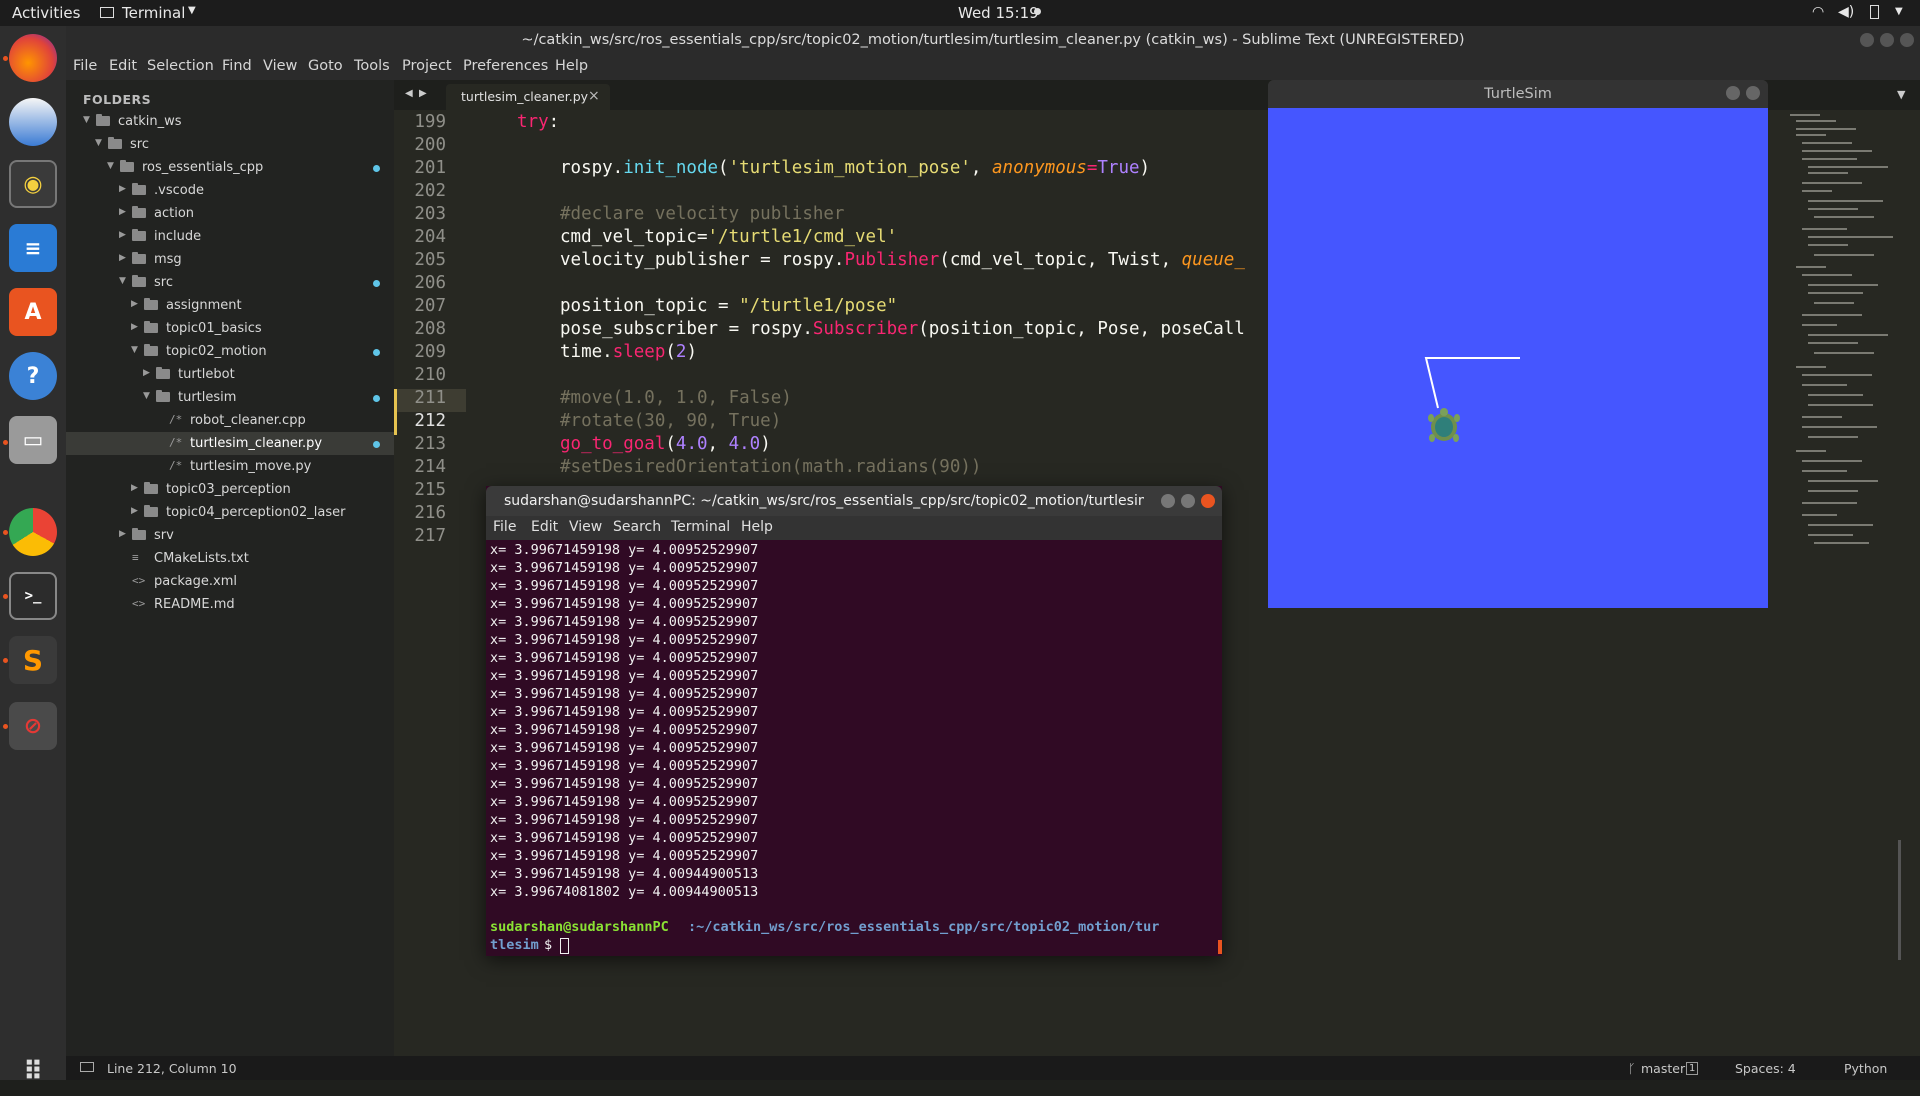 The image size is (1920, 1096). I want to click on git-branch: master, so click(1663, 1068).